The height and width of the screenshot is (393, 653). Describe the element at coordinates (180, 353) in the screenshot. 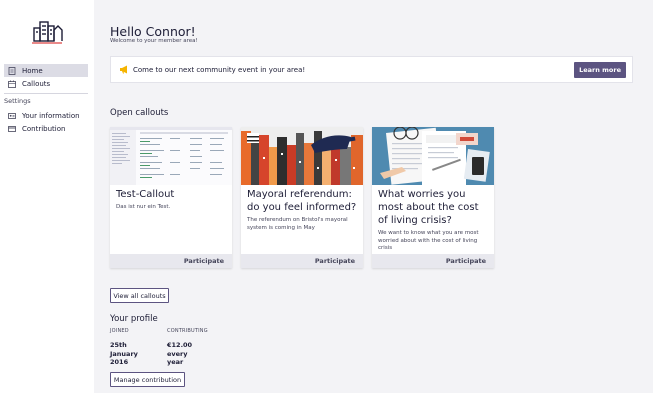

I see `contributing-value: €12.00 every year` at that location.